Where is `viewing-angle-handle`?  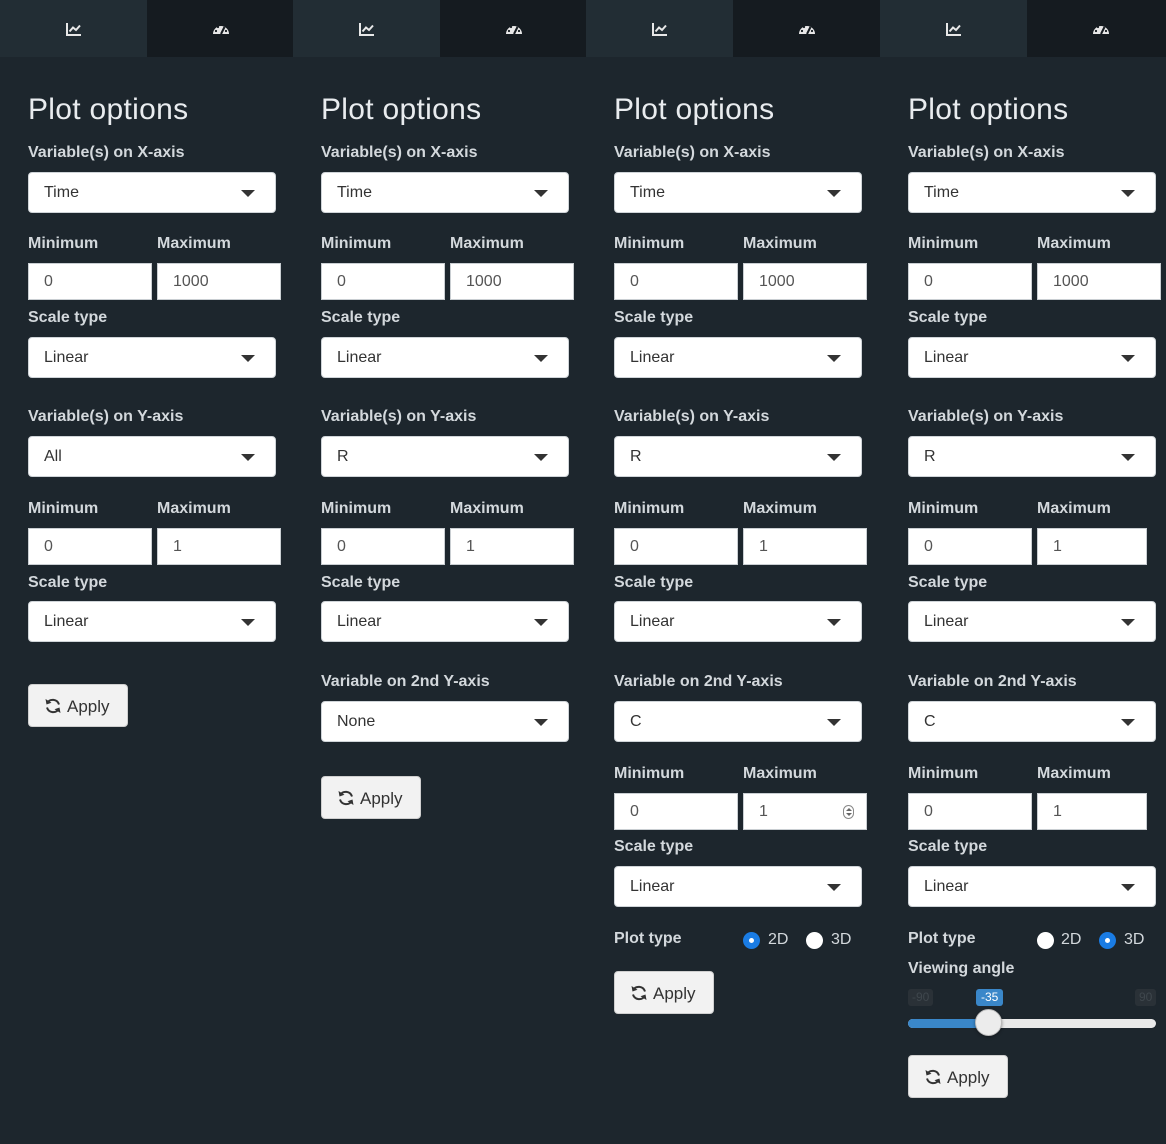 viewing-angle-handle is located at coordinates (988, 1022).